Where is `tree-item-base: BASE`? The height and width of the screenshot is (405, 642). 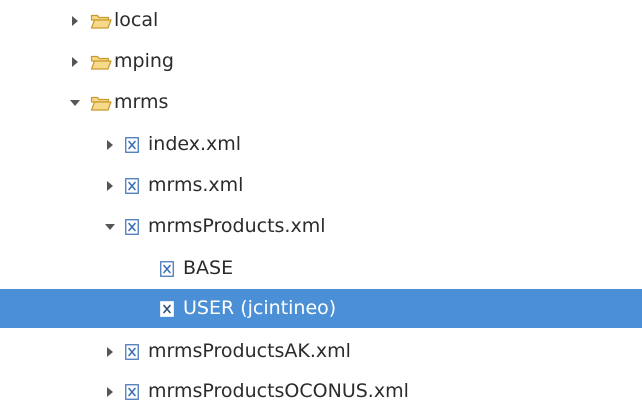
tree-item-base: BASE is located at coordinates (321, 268).